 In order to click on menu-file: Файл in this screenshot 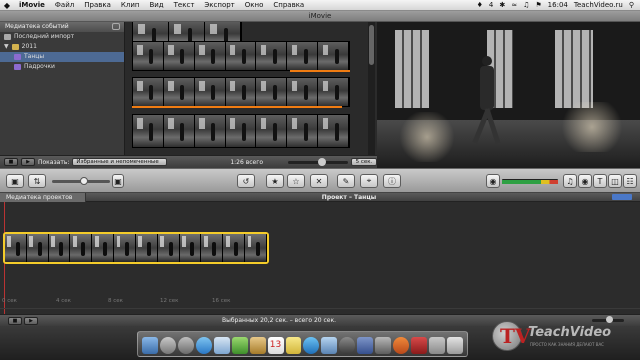, I will do `click(64, 5)`.